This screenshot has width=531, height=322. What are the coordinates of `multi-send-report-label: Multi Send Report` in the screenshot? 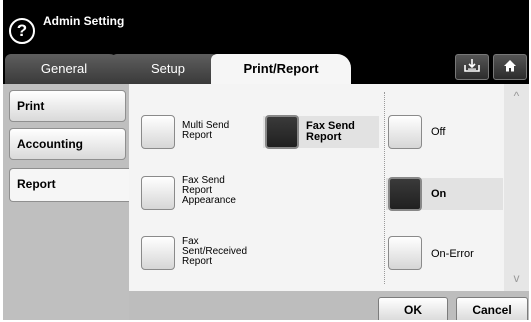 It's located at (206, 130).